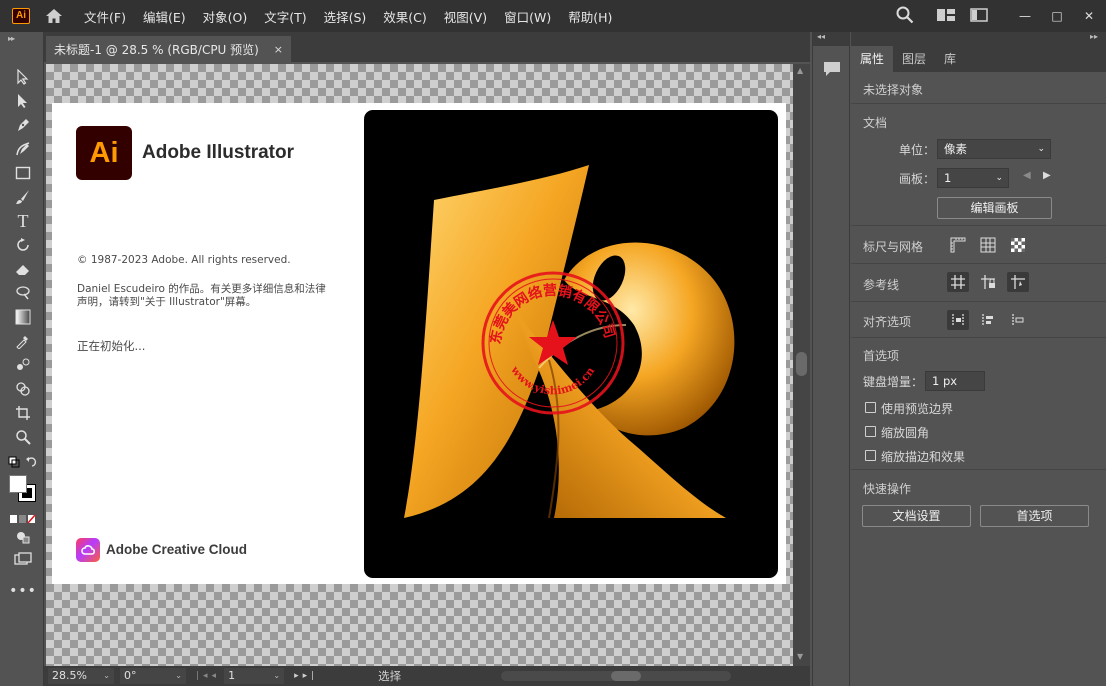 The width and height of the screenshot is (1106, 686). What do you see at coordinates (800, 656) in the screenshot?
I see `scroll-down-icon: ▼` at bounding box center [800, 656].